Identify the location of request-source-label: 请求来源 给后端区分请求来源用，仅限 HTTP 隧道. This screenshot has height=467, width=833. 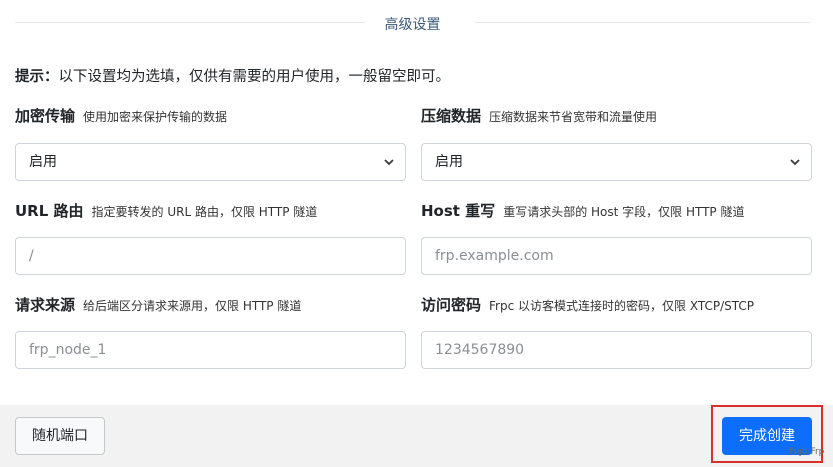
(158, 304).